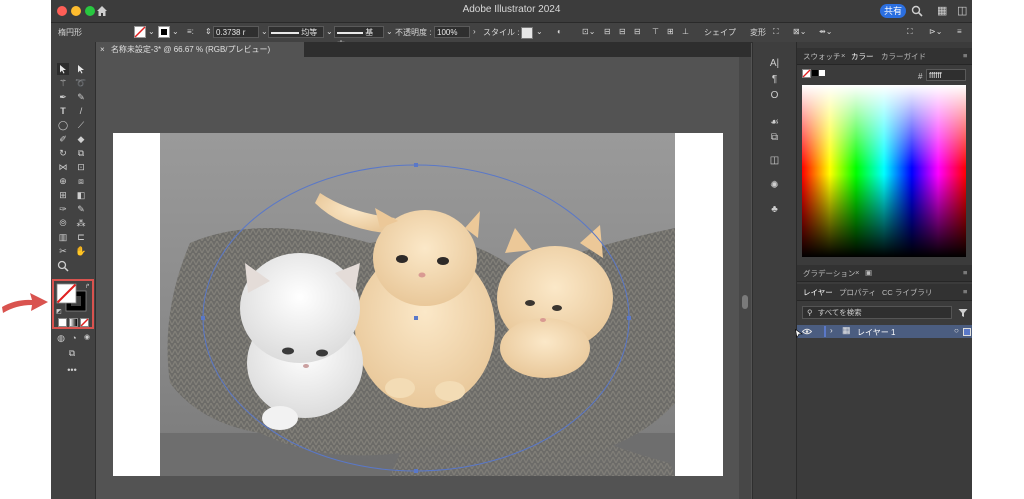 Image resolution: width=1024 pixels, height=499 pixels. Describe the element at coordinates (296, 32) in the screenshot. I see `stroke-profile-dropdown: 均等` at that location.